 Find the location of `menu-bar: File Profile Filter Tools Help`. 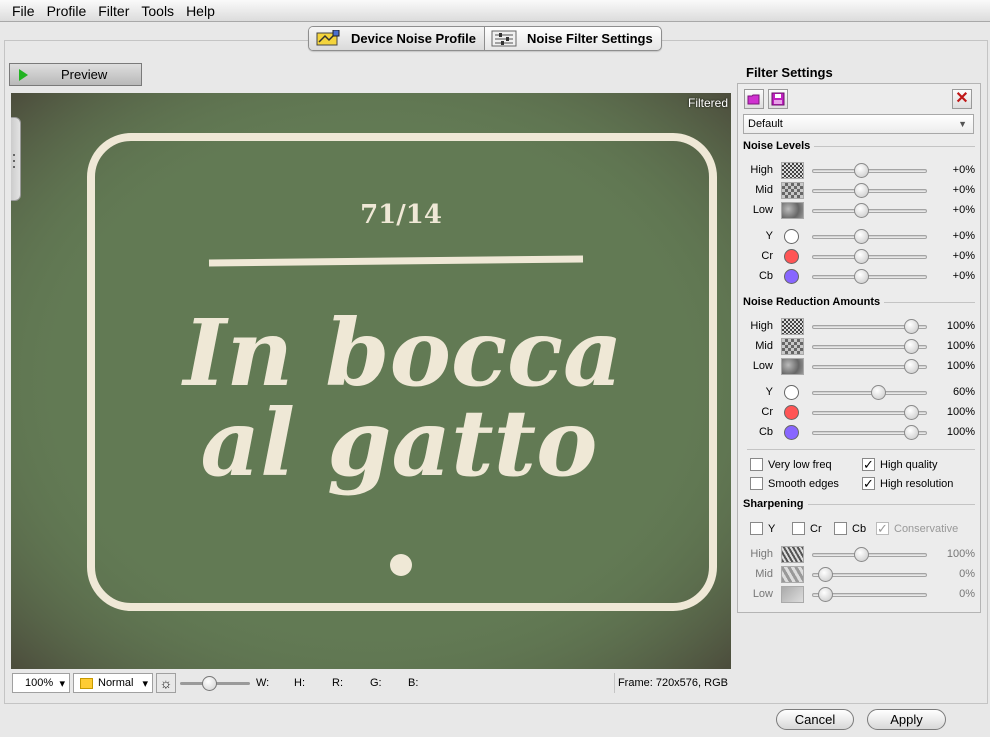

menu-bar: File Profile Filter Tools Help is located at coordinates (495, 11).